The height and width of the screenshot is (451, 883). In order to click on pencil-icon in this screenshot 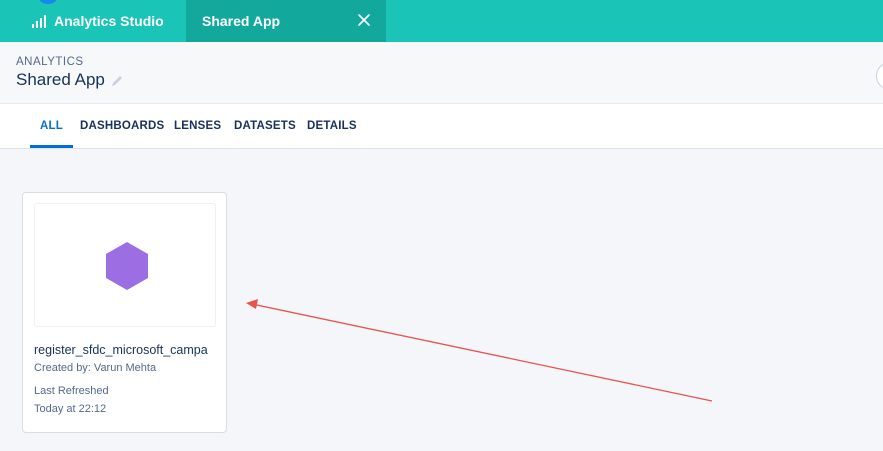, I will do `click(117, 81)`.